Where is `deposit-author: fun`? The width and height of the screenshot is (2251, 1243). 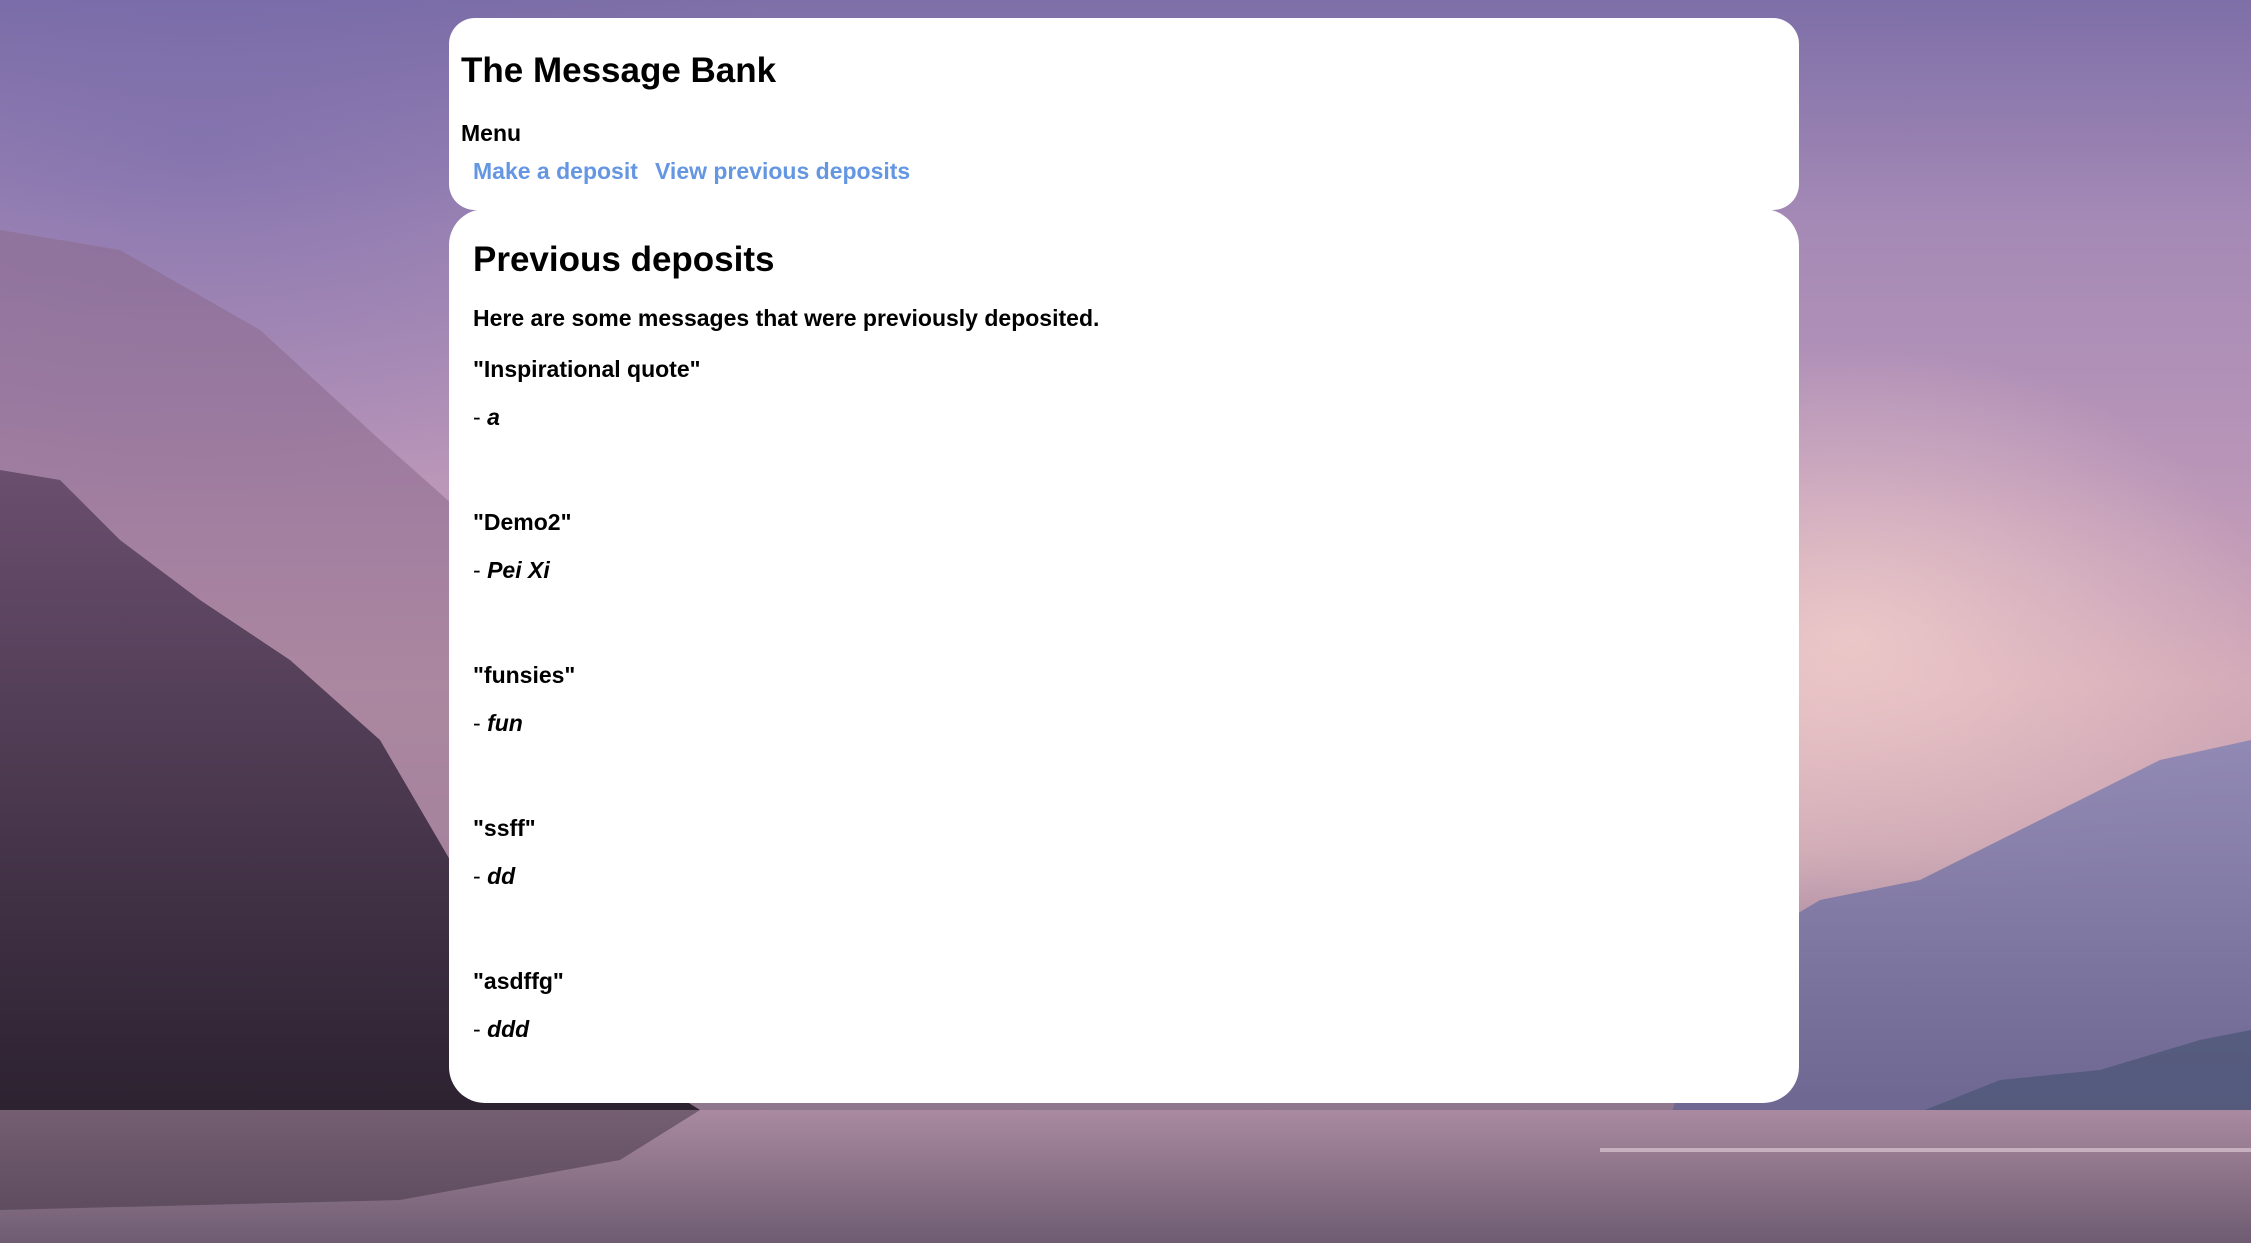 deposit-author: fun is located at coordinates (505, 723).